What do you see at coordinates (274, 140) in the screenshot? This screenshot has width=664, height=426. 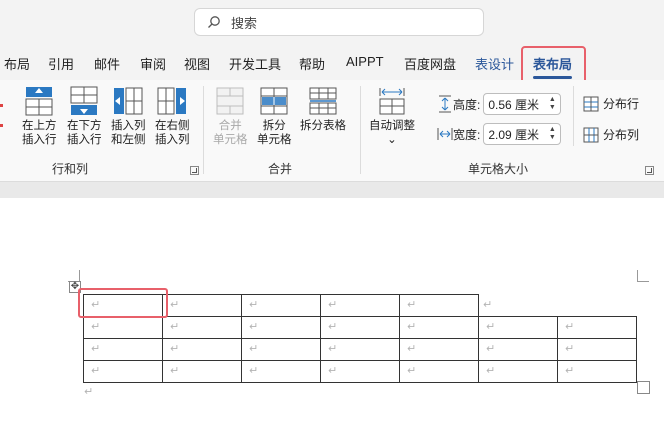 I see `split-cells-line2: 单元格` at bounding box center [274, 140].